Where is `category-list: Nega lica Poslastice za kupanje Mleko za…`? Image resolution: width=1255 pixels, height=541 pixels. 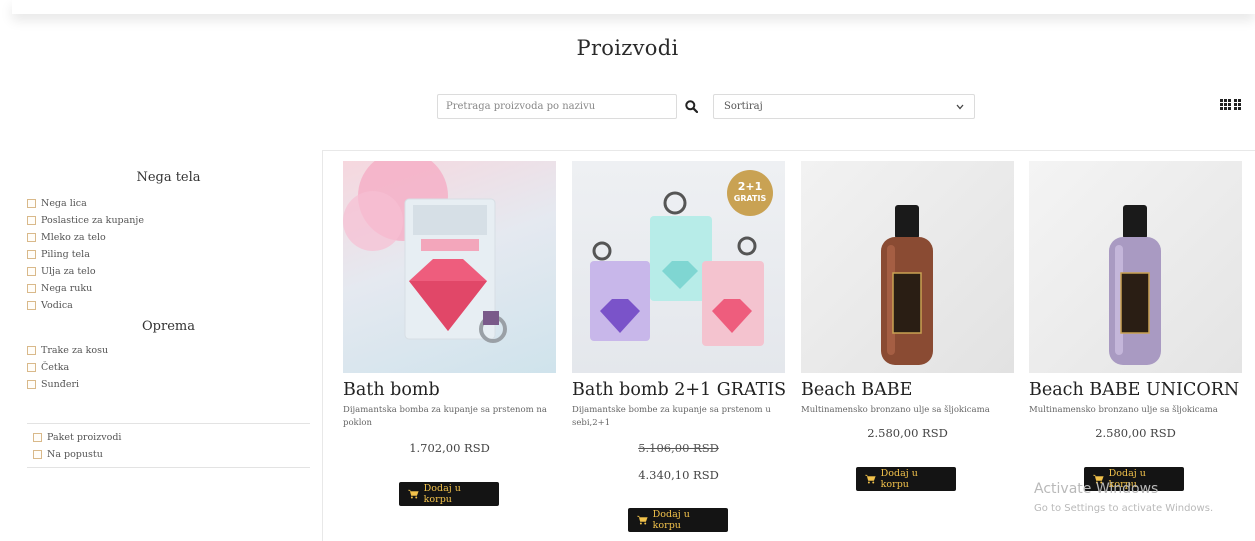
category-list: Nega lica Poslastice za kupanje Mleko za… is located at coordinates (168, 254).